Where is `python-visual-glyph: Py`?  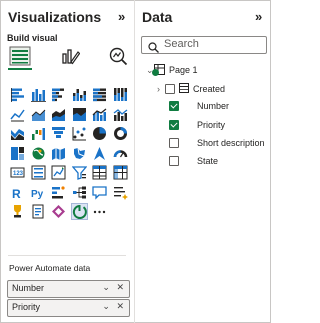
python-visual-glyph: Py is located at coordinates (37, 194).